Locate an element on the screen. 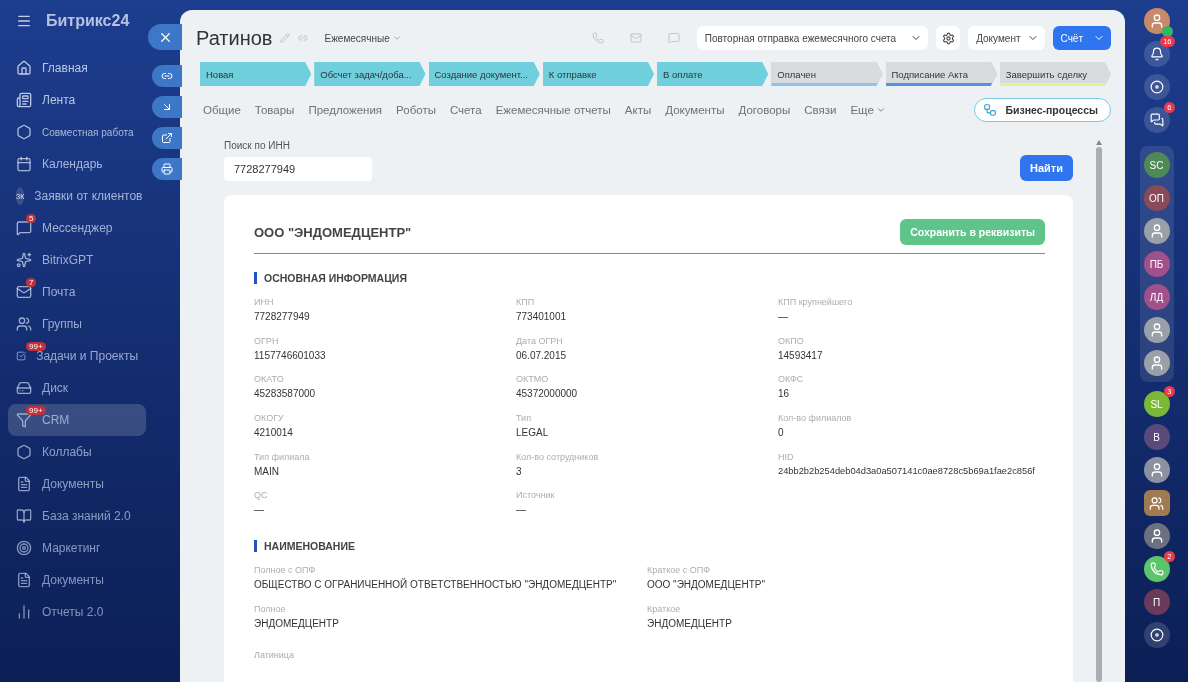  settings-button is located at coordinates (948, 38).